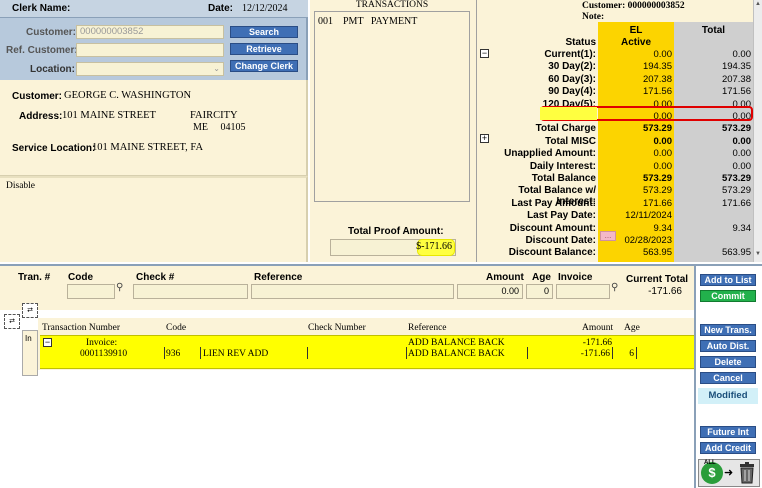  Describe the element at coordinates (221, 8) in the screenshot. I see `date-label: Date:` at that location.